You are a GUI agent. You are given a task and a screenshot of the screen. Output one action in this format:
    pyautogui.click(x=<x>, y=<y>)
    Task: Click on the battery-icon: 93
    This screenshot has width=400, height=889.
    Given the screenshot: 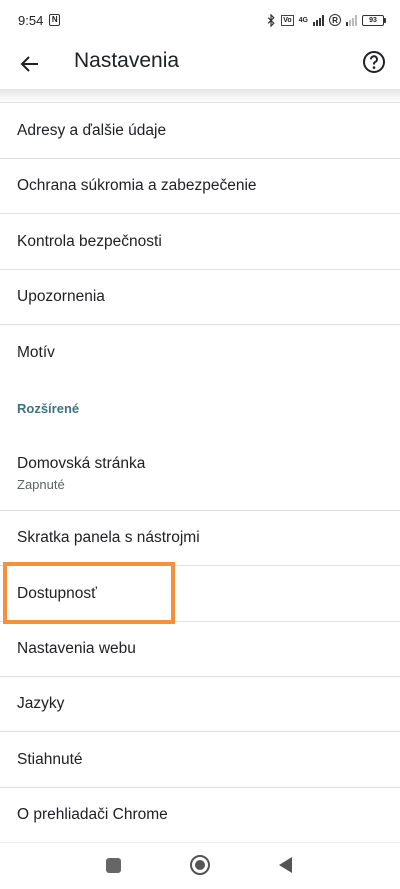 What is the action you would take?
    pyautogui.click(x=374, y=20)
    